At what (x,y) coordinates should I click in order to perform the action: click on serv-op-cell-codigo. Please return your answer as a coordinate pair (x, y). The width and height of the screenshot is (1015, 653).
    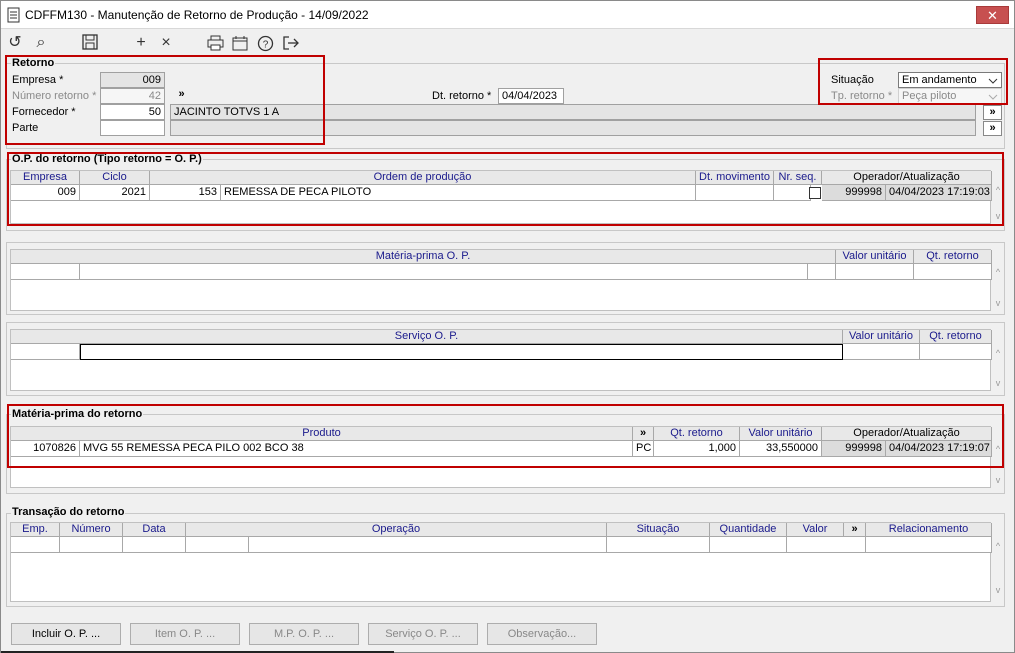
    Looking at the image, I should click on (45, 352).